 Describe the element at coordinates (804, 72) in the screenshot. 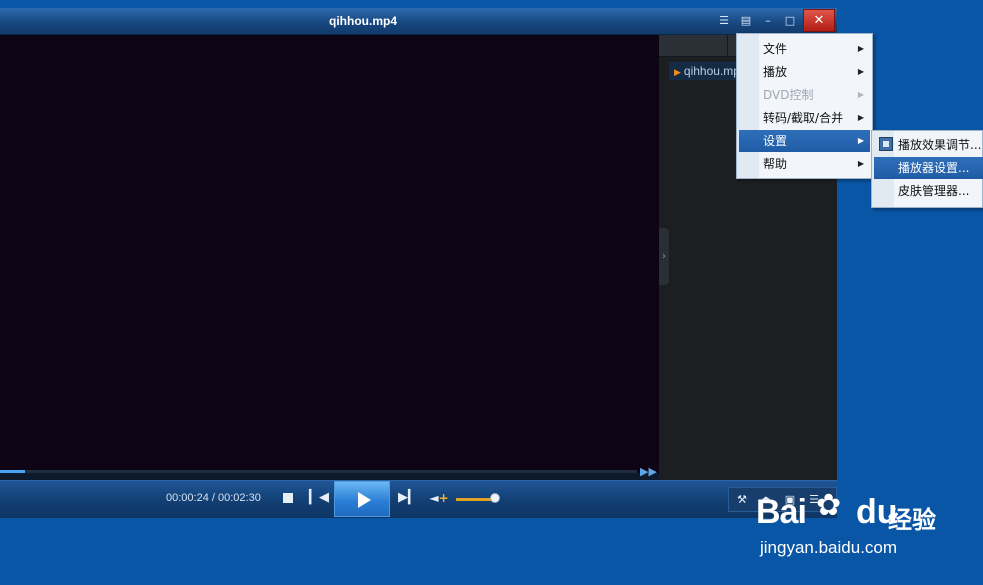

I see `menu-item-play: 播放 ▶` at that location.